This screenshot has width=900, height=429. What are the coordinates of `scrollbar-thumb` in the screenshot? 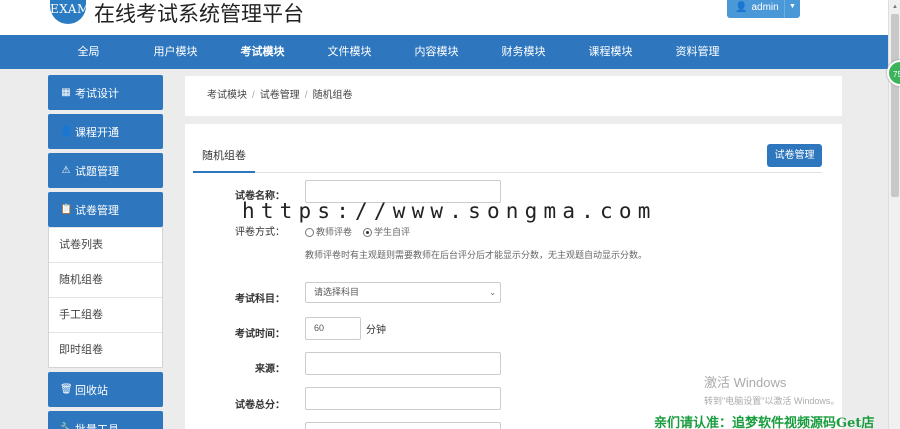 It's located at (895, 105).